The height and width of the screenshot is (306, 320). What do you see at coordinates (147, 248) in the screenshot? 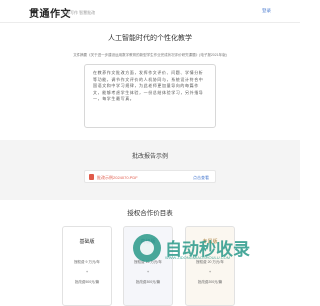
I see `watermark-logo-icon` at bounding box center [147, 248].